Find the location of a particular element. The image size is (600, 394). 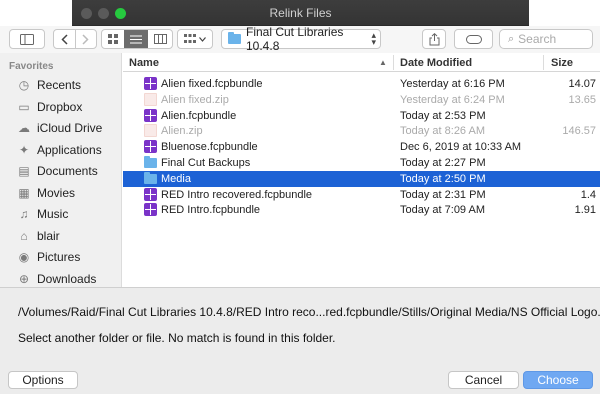

title-bar: Relink Files is located at coordinates (300, 13).